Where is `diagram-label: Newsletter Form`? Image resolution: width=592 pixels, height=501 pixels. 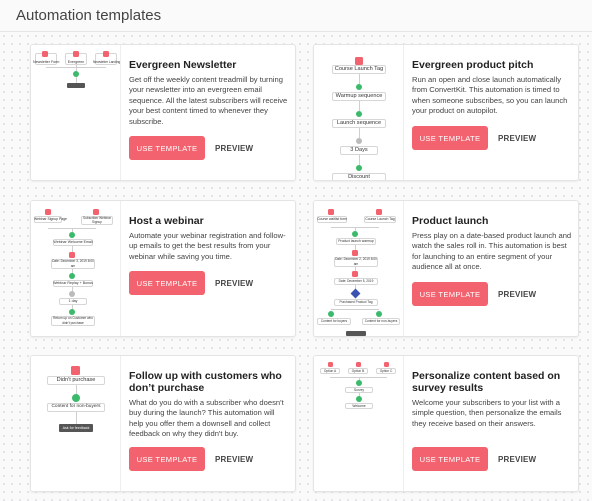
diagram-label: Newsletter Form is located at coordinates (46, 62).